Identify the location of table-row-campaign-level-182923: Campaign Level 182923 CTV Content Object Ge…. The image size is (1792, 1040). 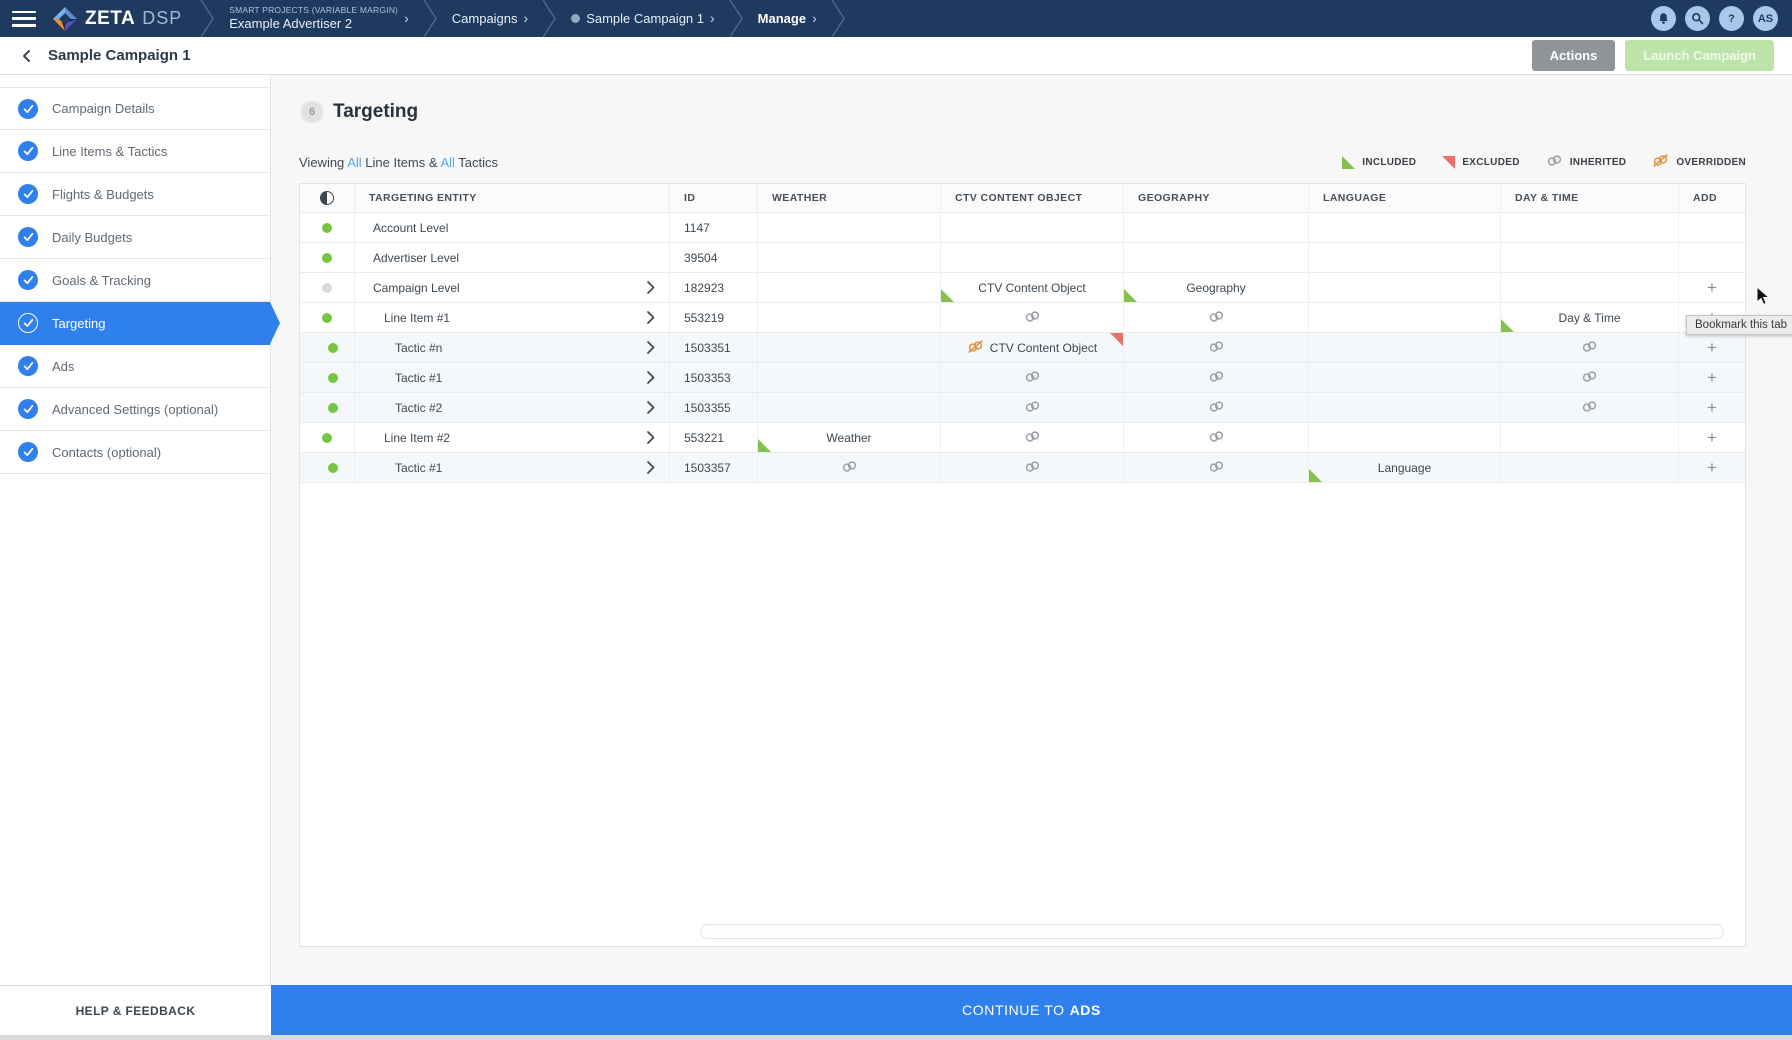
(1022, 288).